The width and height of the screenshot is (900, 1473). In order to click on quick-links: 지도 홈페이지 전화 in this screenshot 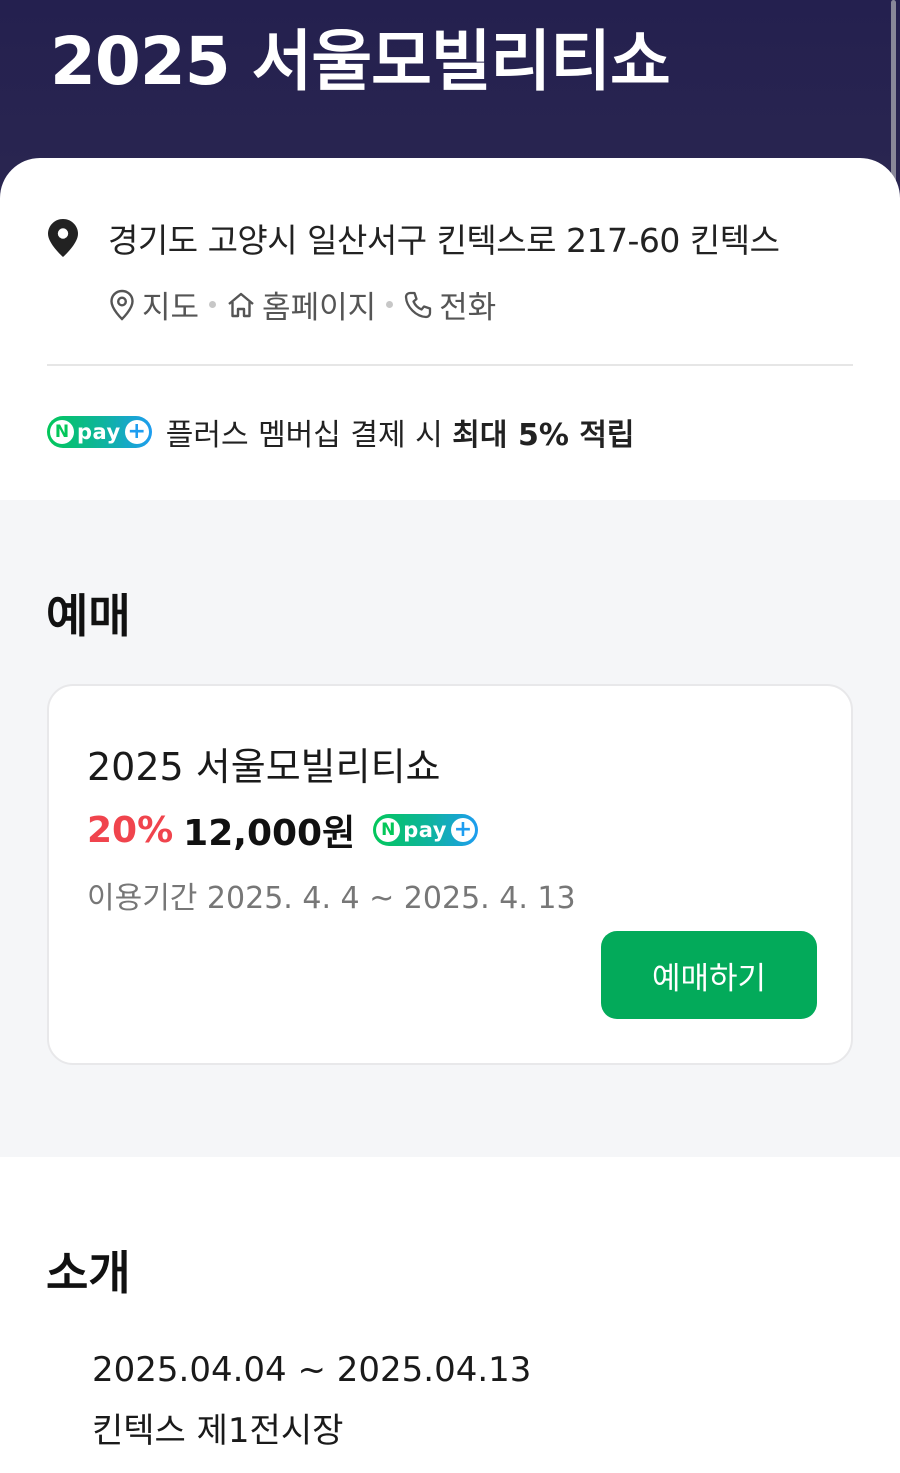, I will do `click(302, 304)`.